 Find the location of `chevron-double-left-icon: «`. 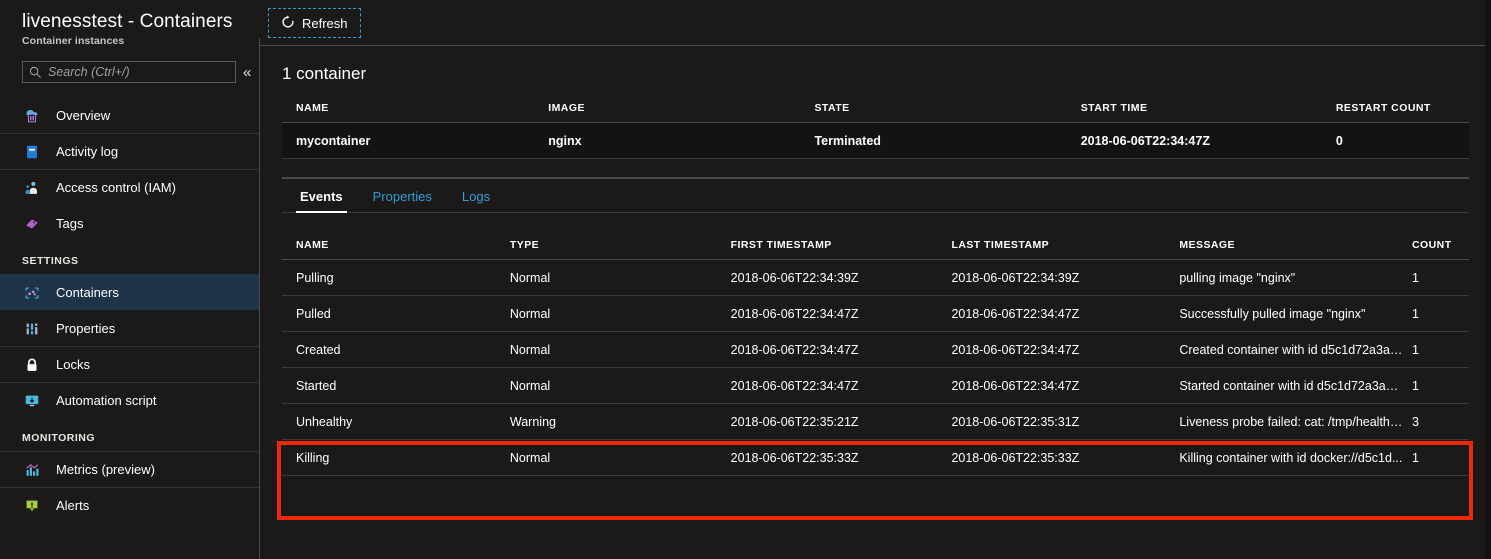

chevron-double-left-icon: « is located at coordinates (247, 72).